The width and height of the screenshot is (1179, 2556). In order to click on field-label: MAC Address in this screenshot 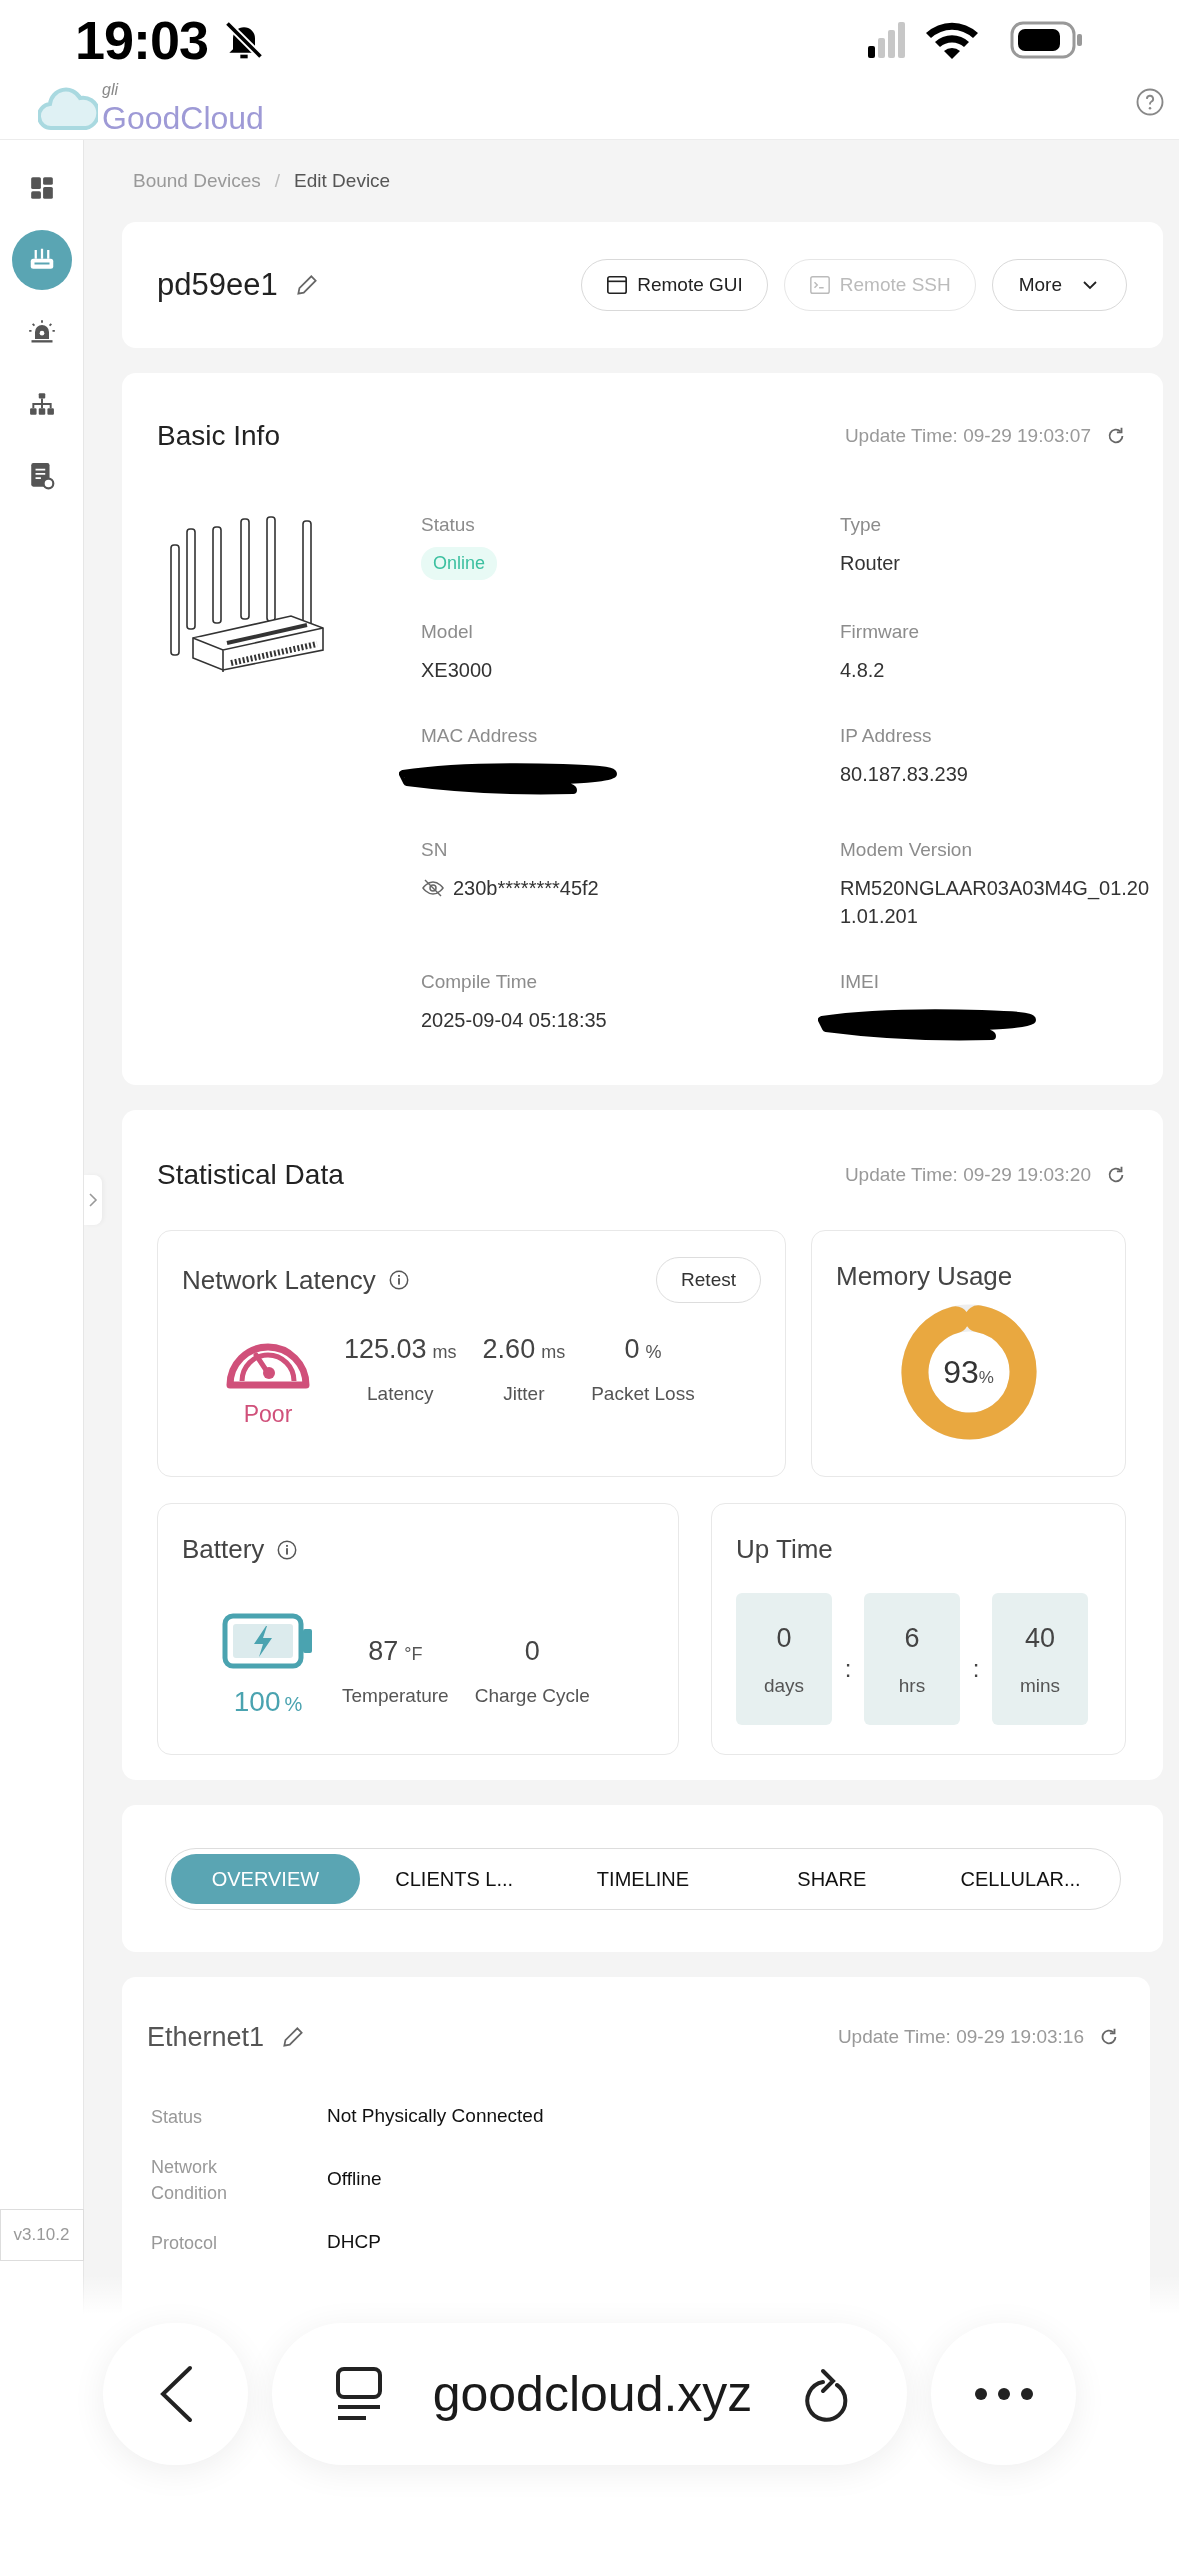, I will do `click(480, 736)`.